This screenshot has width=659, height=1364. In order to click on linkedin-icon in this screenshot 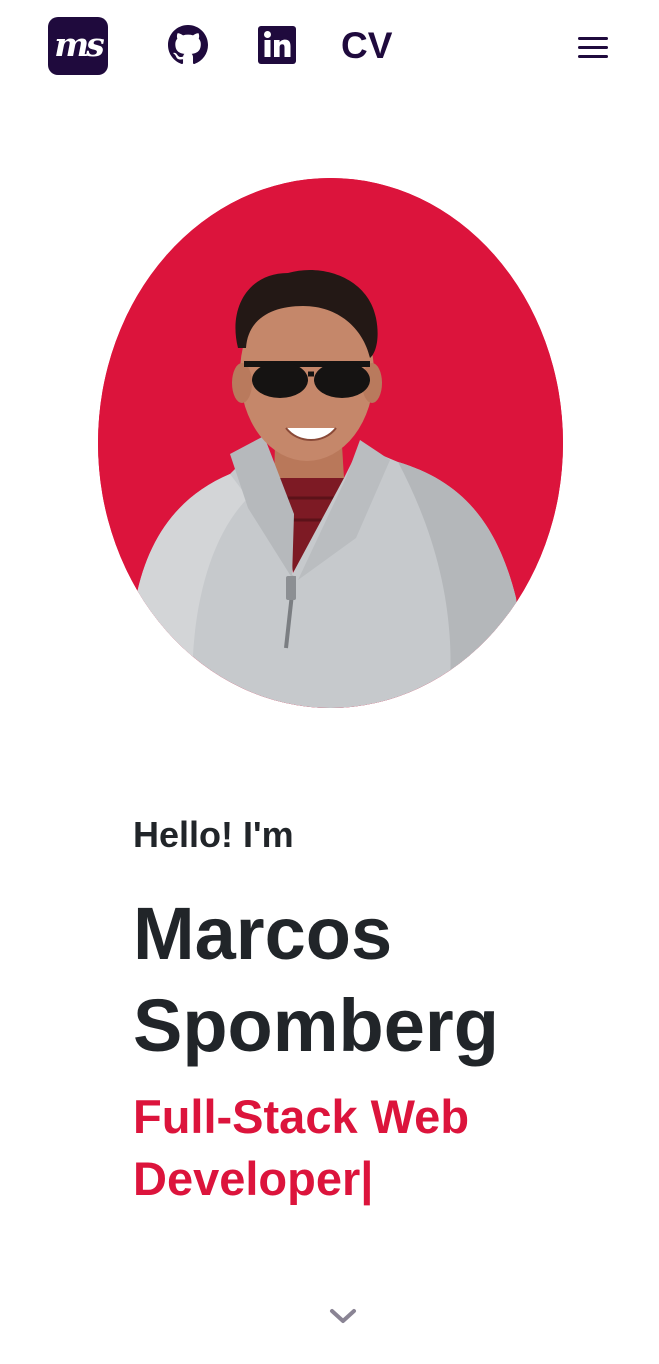, I will do `click(277, 45)`.